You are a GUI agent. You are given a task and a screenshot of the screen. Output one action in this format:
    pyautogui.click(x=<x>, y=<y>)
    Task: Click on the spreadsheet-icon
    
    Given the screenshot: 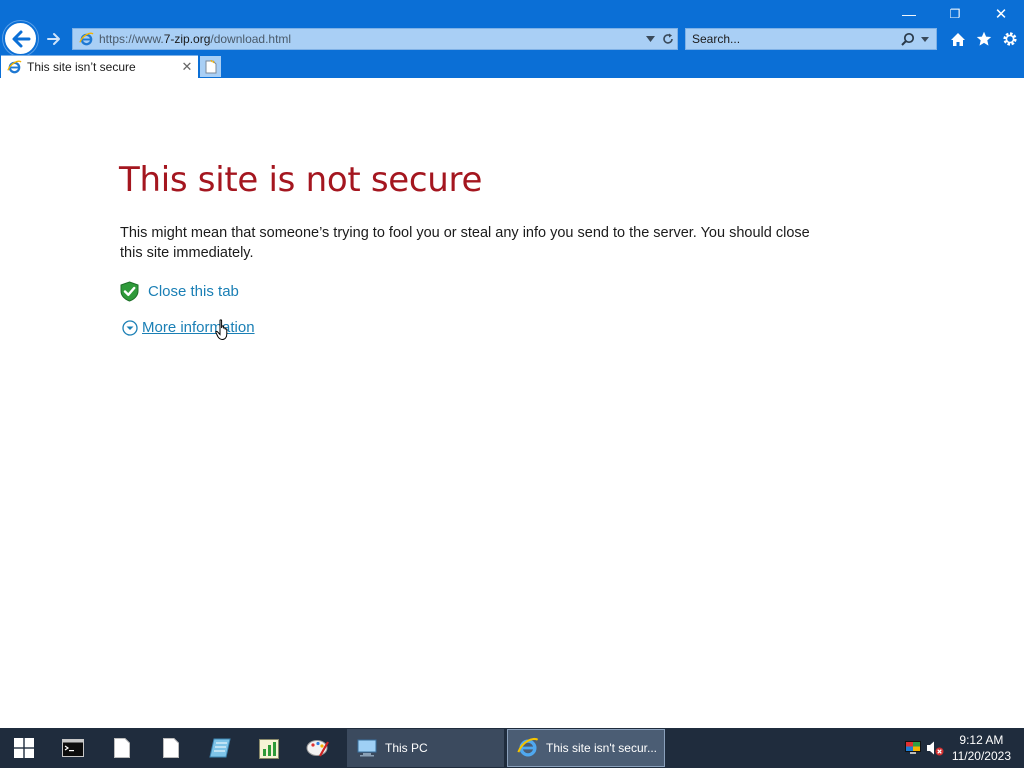 What is the action you would take?
    pyautogui.click(x=268, y=749)
    